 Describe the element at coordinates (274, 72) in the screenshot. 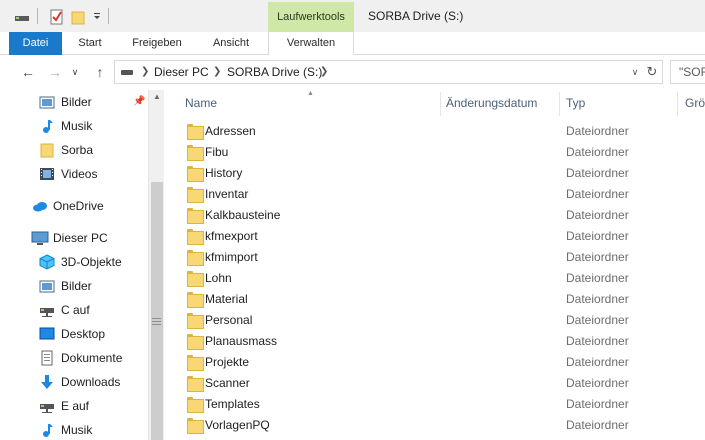

I see `breadcrumb-sorba-drive: SORBA Drive (S:)` at that location.